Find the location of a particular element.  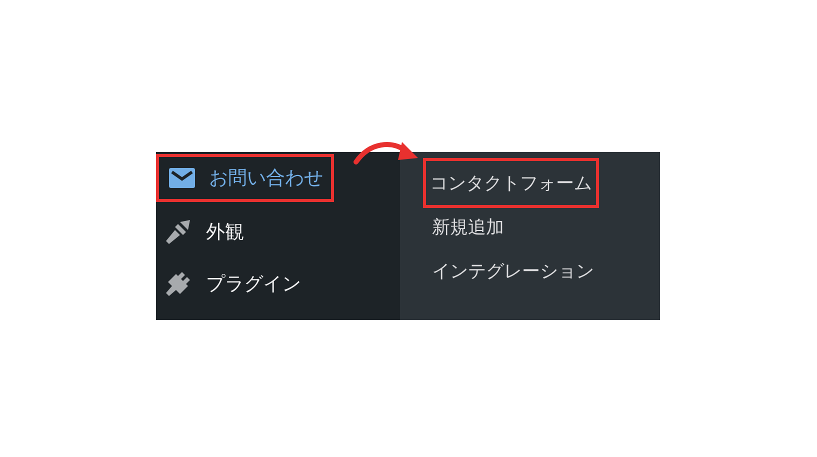

submenu-item: インテグレーション is located at coordinates (513, 271).